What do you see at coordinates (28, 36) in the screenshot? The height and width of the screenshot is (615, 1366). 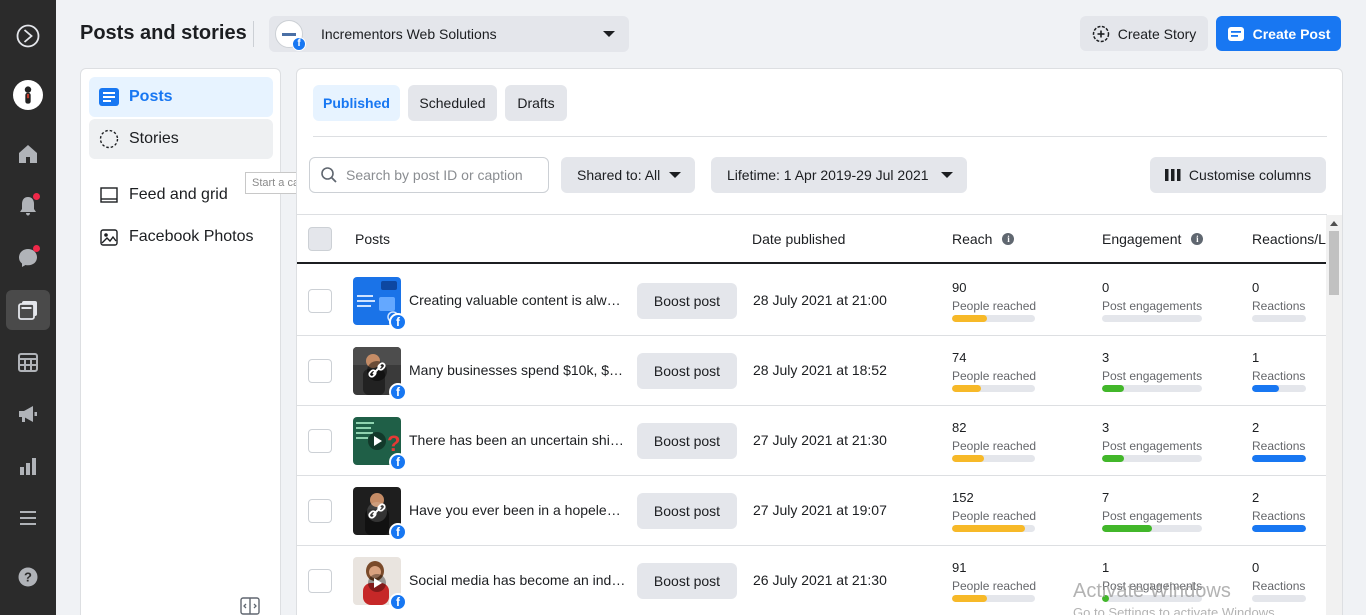 I see `meta-logo-icon` at bounding box center [28, 36].